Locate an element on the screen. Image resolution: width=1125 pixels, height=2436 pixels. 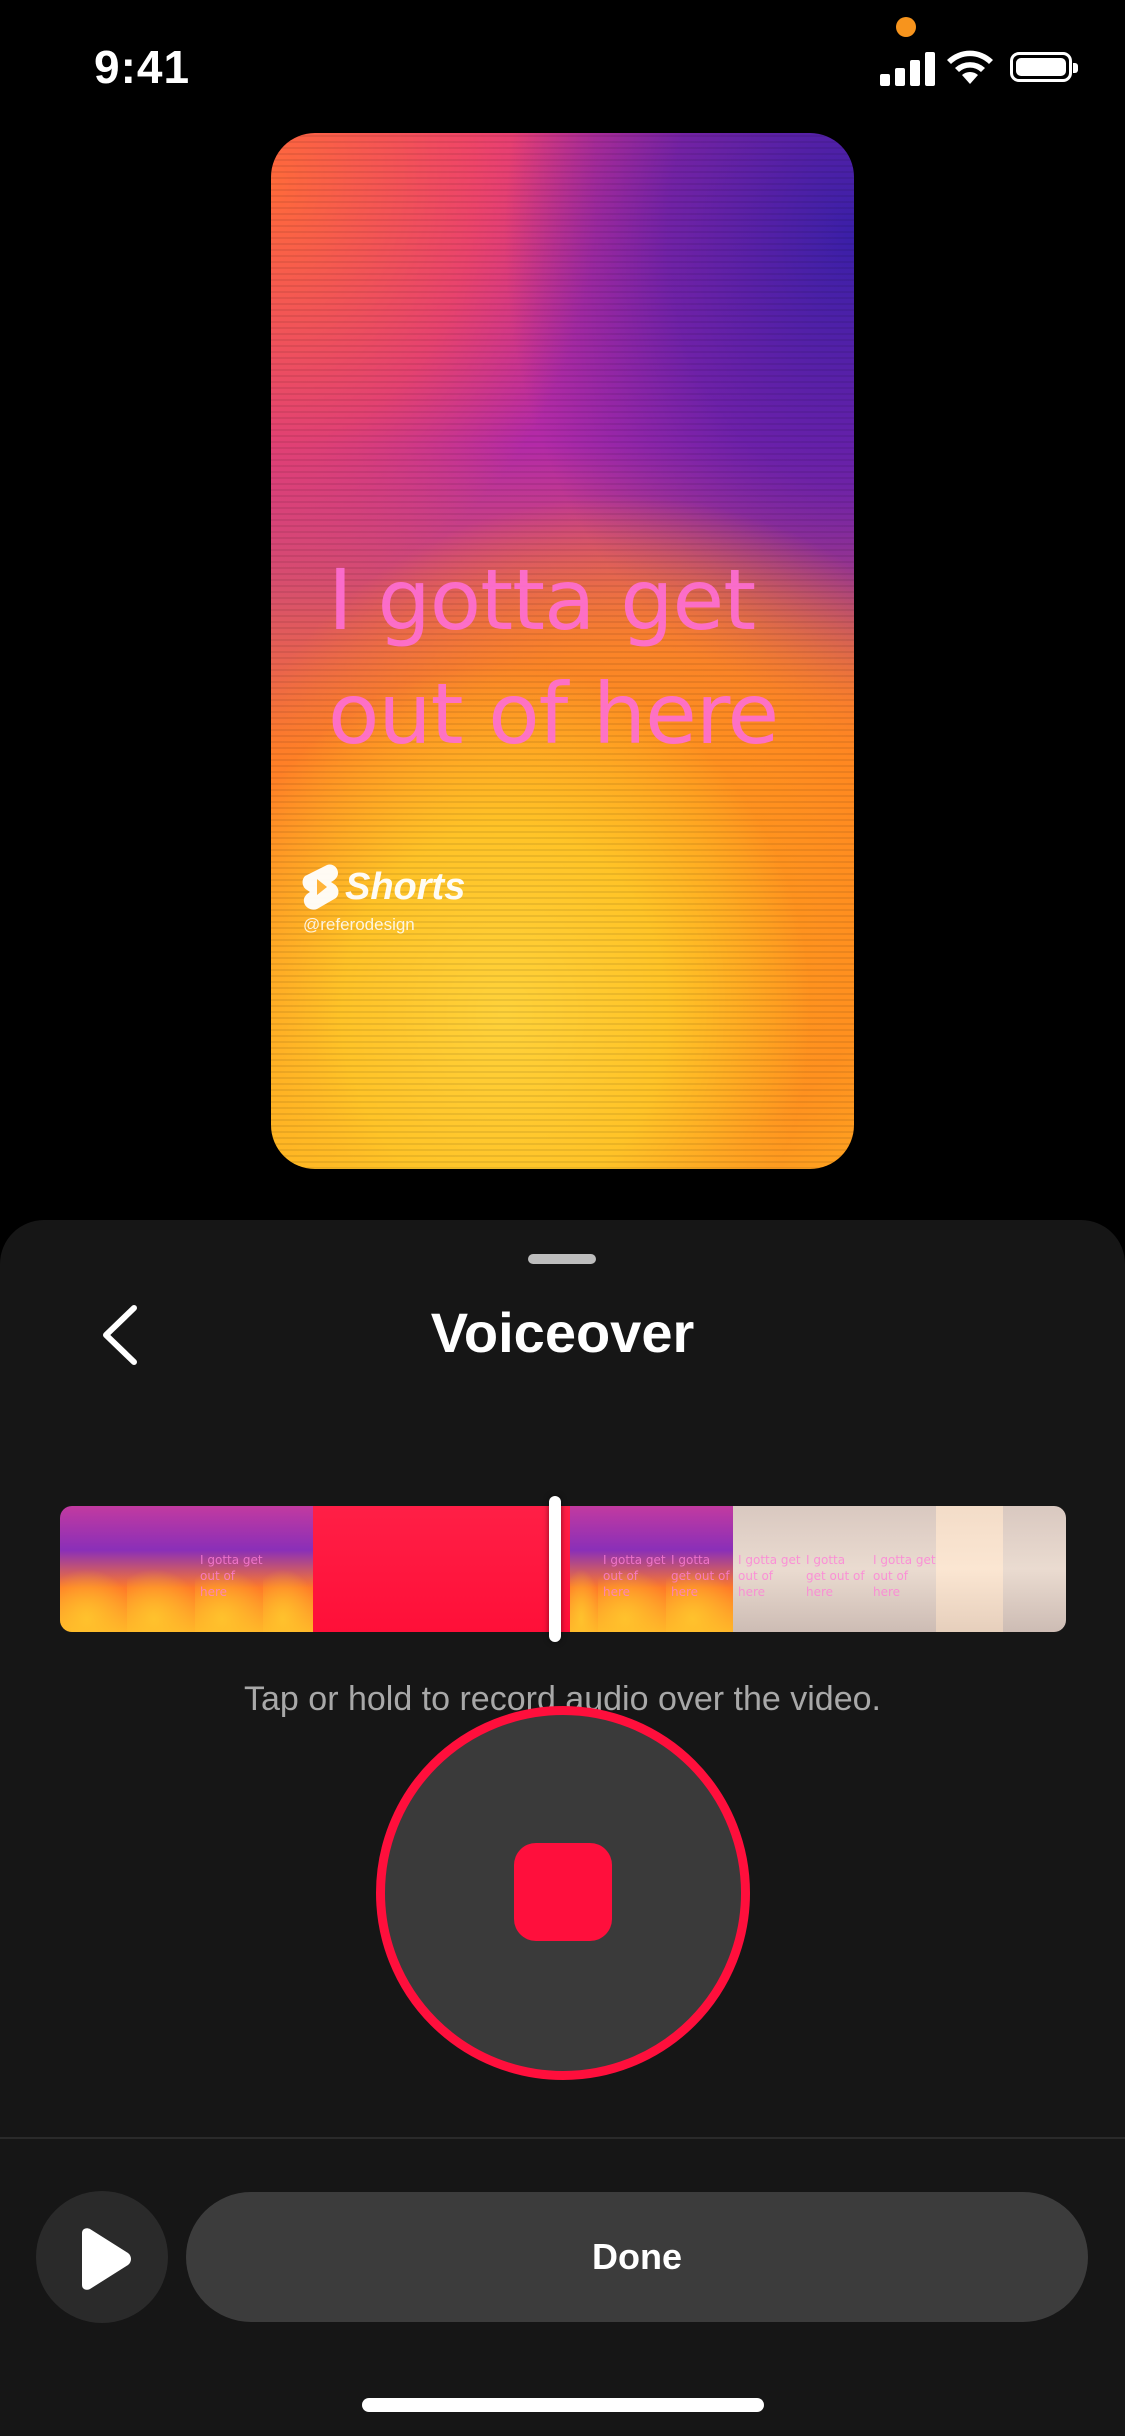
caption-line-1: I gotta get is located at coordinates (542, 600).